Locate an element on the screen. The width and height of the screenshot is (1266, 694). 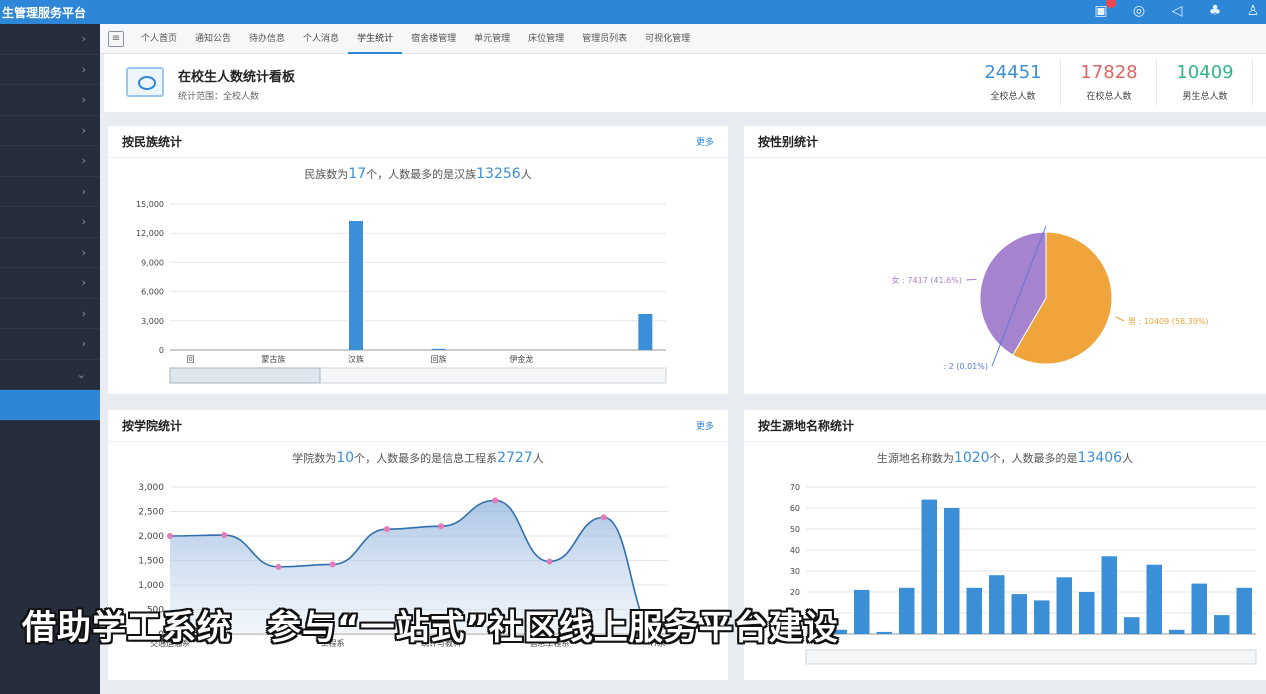
pie-label: : 2 (0.01%) is located at coordinates (965, 366).